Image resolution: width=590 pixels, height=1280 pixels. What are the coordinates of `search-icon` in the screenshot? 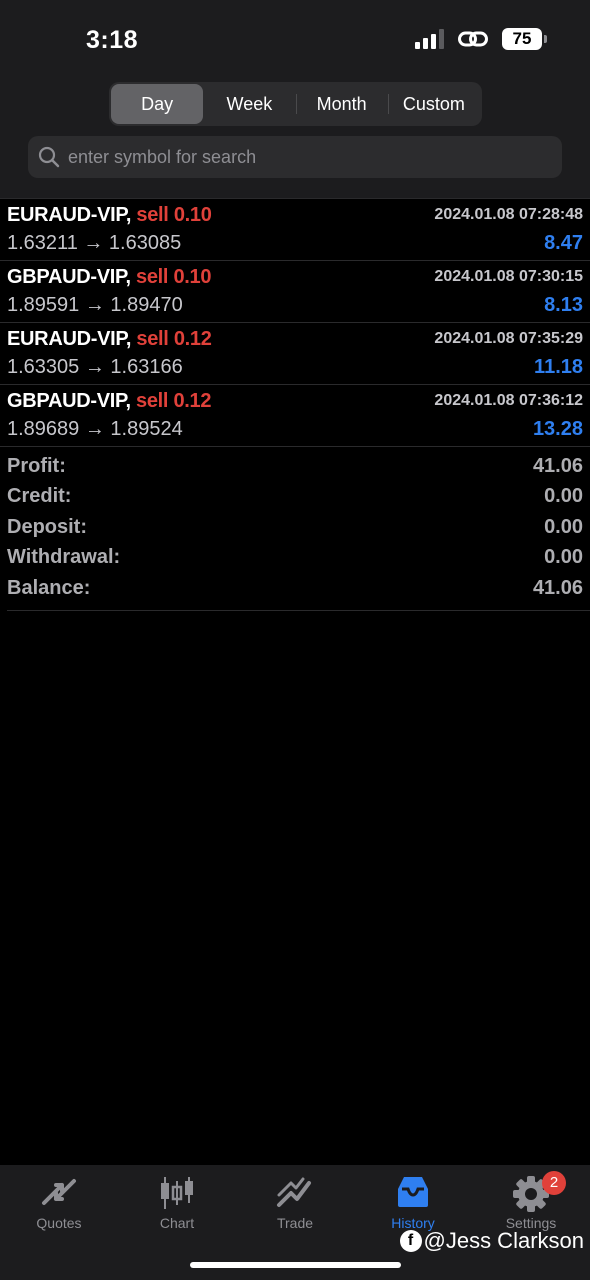 It's located at (49, 157).